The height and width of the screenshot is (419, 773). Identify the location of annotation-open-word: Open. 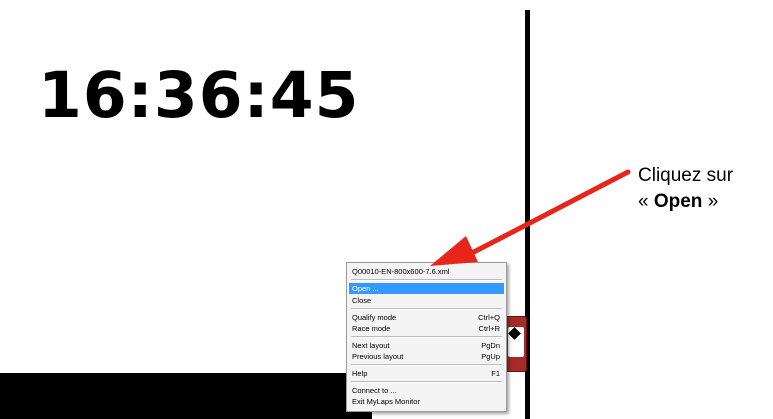
(678, 201).